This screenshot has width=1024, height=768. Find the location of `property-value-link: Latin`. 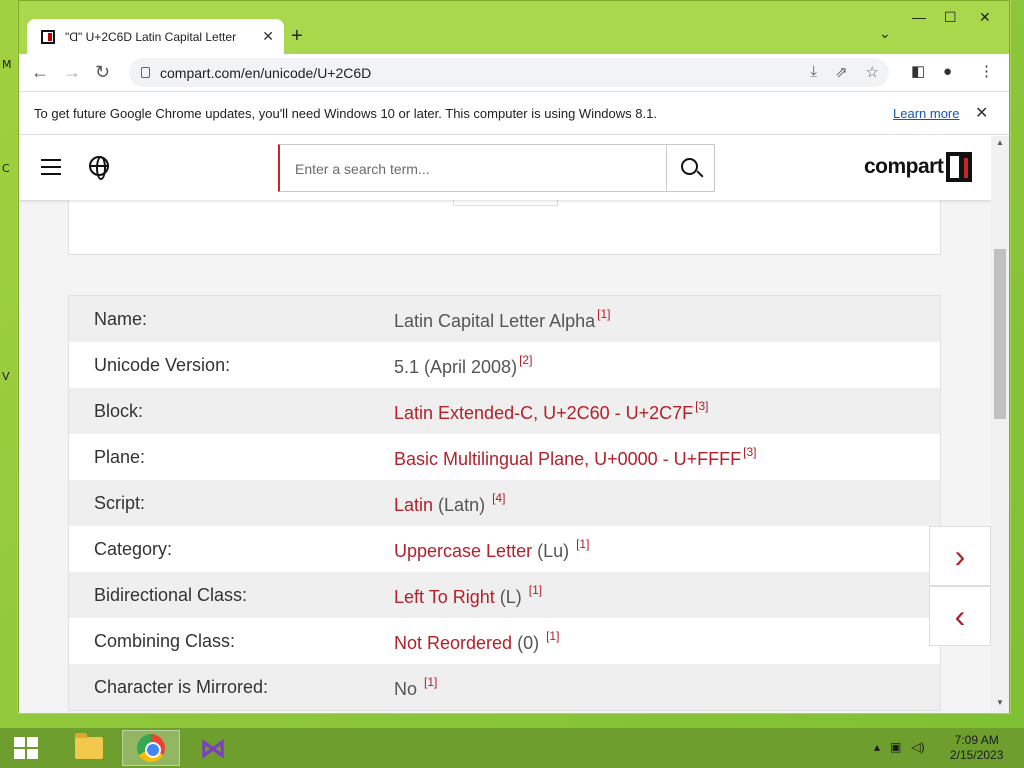

property-value-link: Latin is located at coordinates (413, 505).